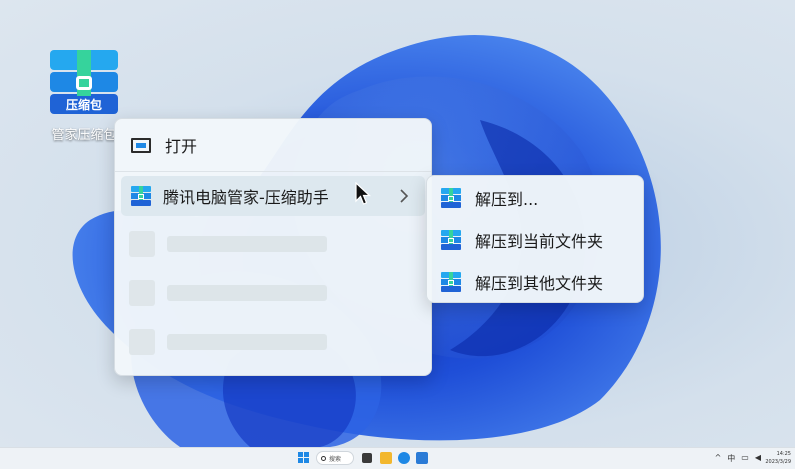 The height and width of the screenshot is (469, 795). What do you see at coordinates (422, 458) in the screenshot?
I see `store-icon` at bounding box center [422, 458].